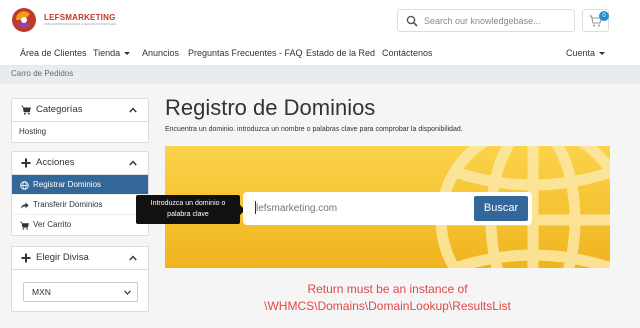 This screenshot has height=328, width=640. What do you see at coordinates (245, 53) in the screenshot?
I see `nav-item-faq: Preguntas Frecuentes - FAQ` at bounding box center [245, 53].